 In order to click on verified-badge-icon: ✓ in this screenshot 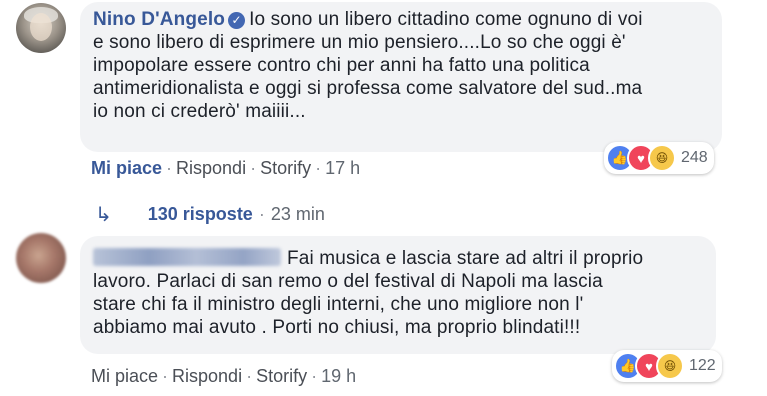, I will do `click(237, 20)`.